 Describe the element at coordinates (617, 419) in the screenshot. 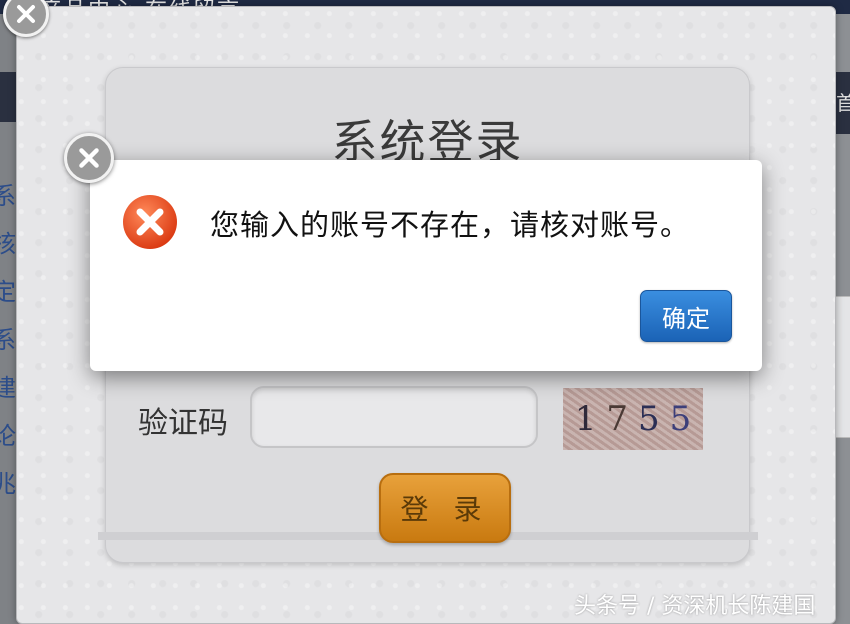

I see `captcha-digit: 7` at that location.